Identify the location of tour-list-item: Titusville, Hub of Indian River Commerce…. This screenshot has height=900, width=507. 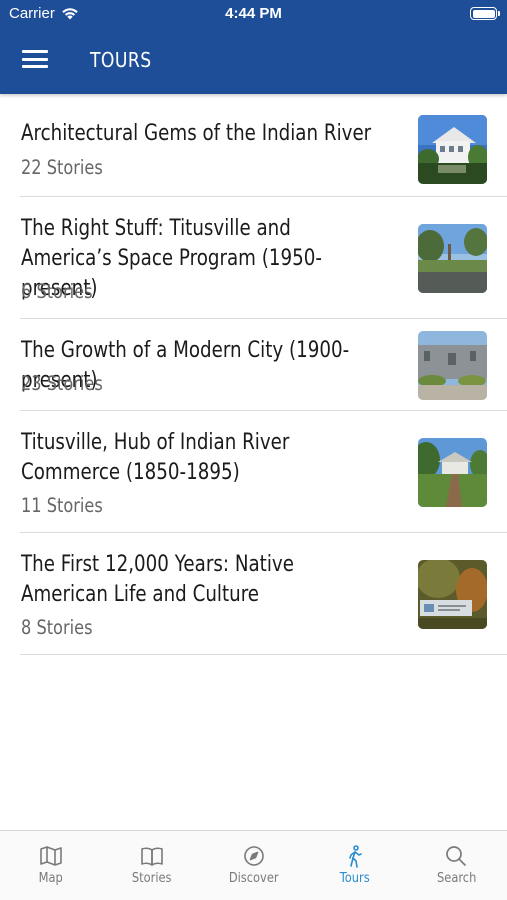
(263, 472).